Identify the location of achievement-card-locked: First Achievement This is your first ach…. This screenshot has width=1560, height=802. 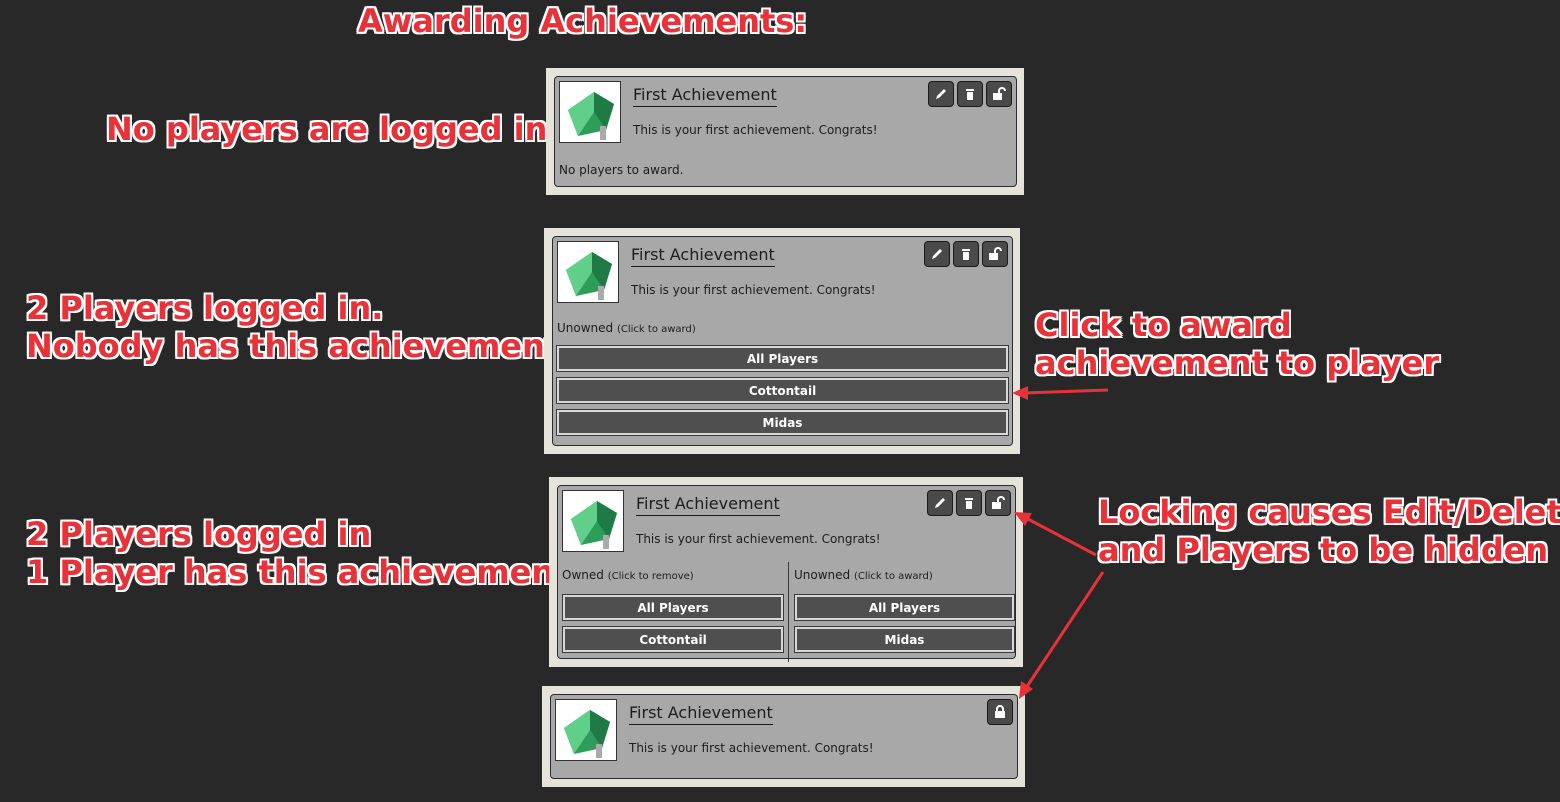
(784, 736).